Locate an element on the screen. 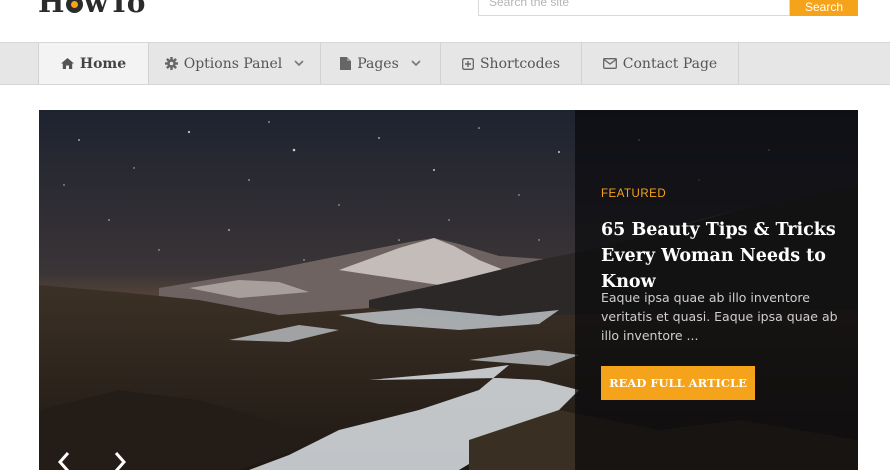 Image resolution: width=890 pixels, height=470 pixels. slider-prev-arrow is located at coordinates (64, 459).